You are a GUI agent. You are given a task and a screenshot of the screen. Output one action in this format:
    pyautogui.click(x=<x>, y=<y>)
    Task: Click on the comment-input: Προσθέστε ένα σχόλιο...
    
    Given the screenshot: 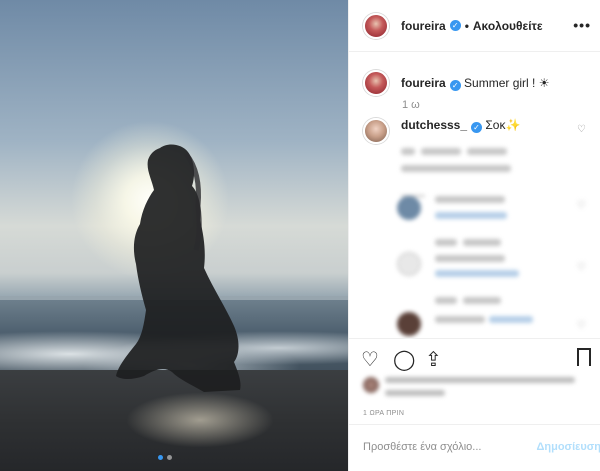 What is the action you would take?
    pyautogui.click(x=422, y=447)
    